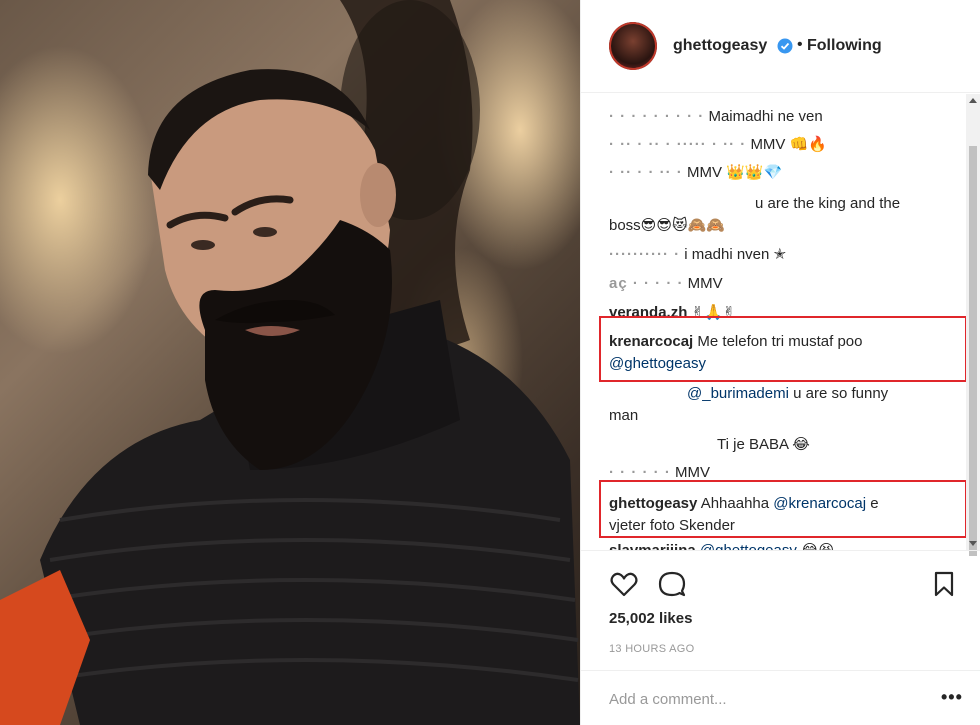  What do you see at coordinates (784, 284) in the screenshot?
I see `comment-item: aç · · · · · MMV` at bounding box center [784, 284].